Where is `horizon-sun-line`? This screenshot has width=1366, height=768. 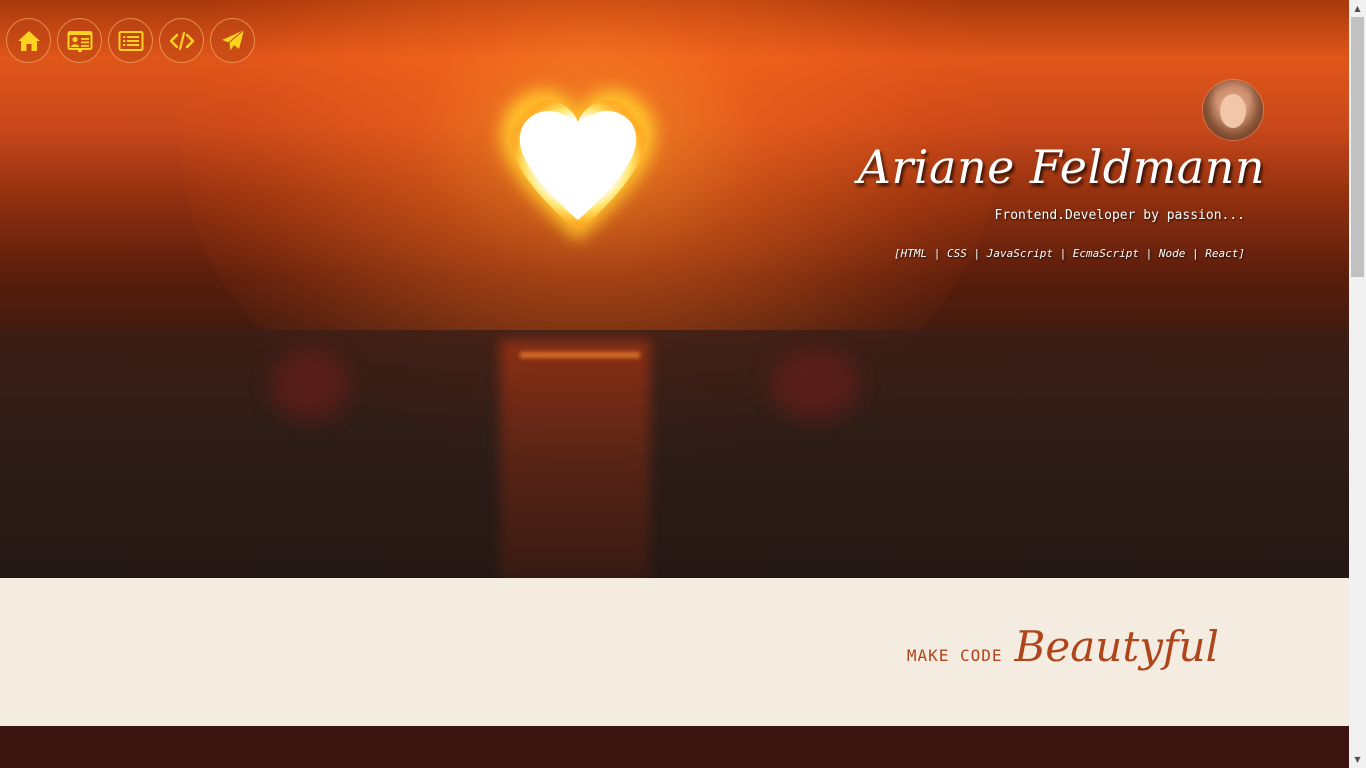
horizon-sun-line is located at coordinates (580, 355).